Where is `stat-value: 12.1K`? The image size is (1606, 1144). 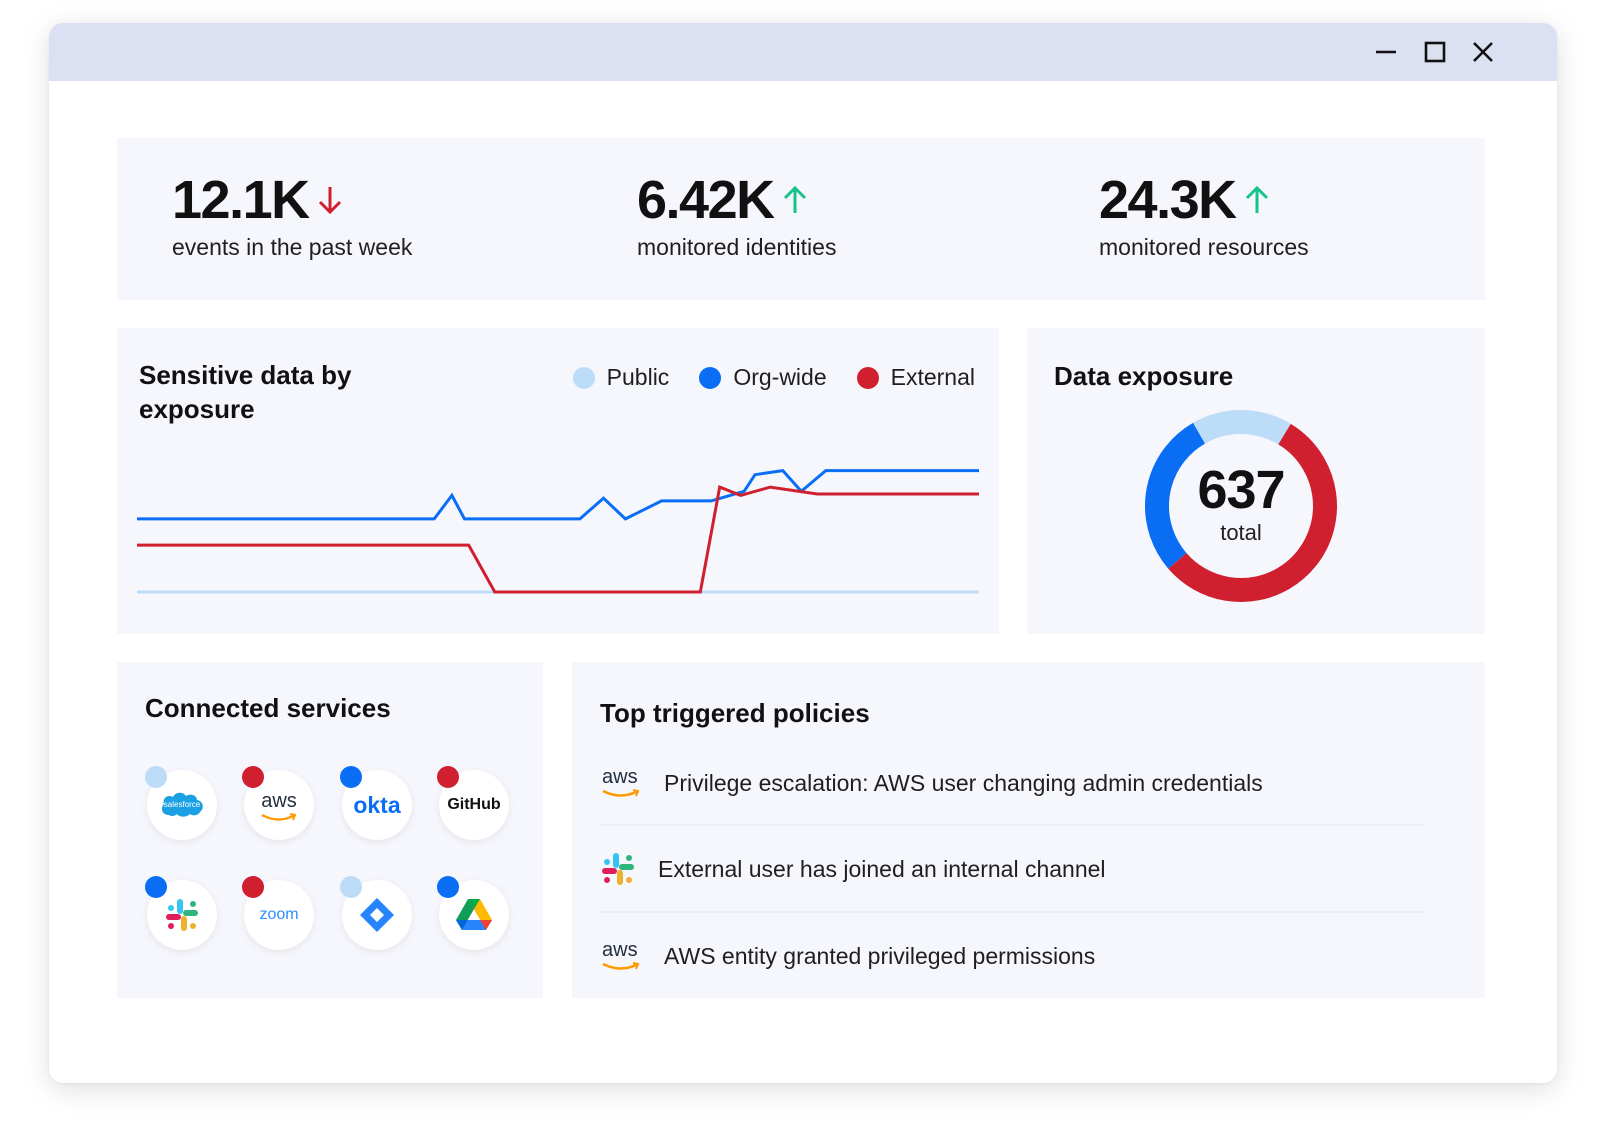 stat-value: 12.1K is located at coordinates (241, 200).